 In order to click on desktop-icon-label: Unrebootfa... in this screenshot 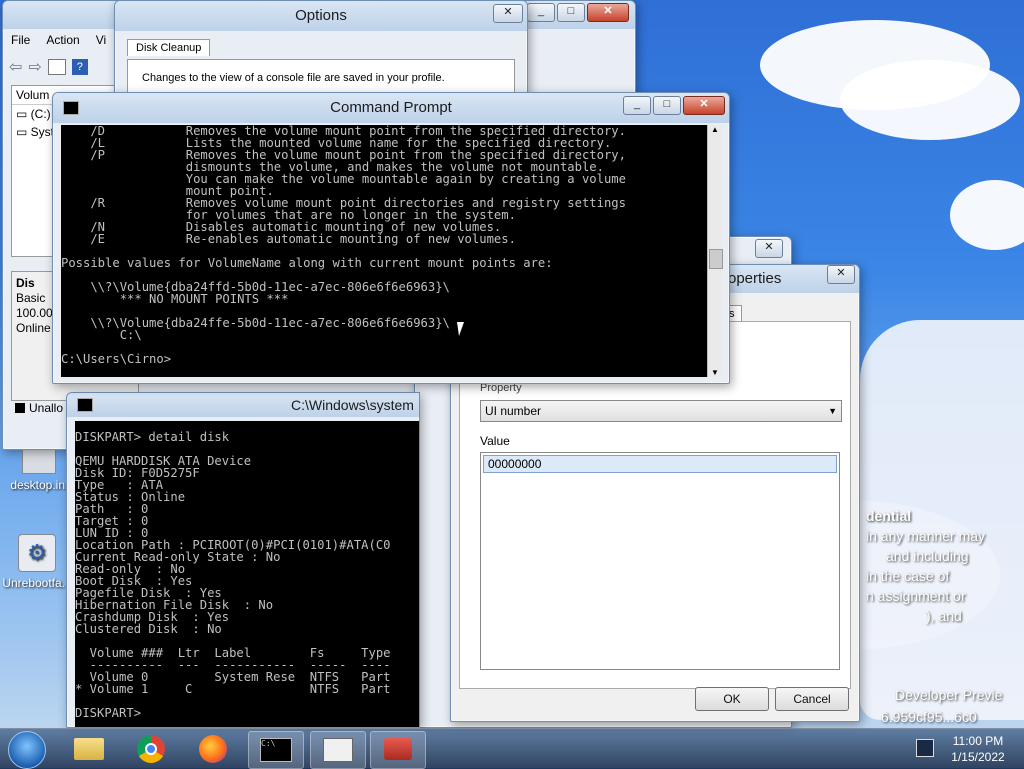, I will do `click(37, 583)`.